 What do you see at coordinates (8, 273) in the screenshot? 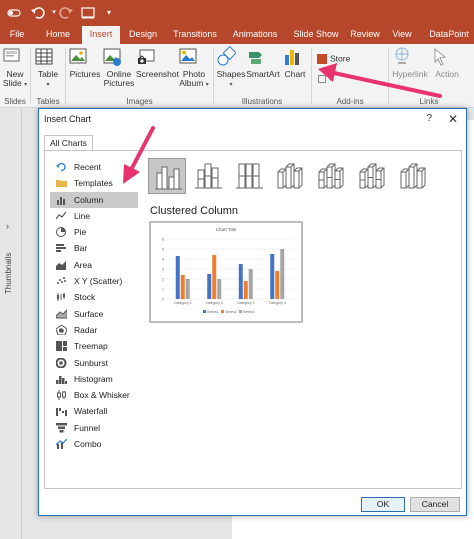
I see `thumbnails-label: Thumbnails` at bounding box center [8, 273].